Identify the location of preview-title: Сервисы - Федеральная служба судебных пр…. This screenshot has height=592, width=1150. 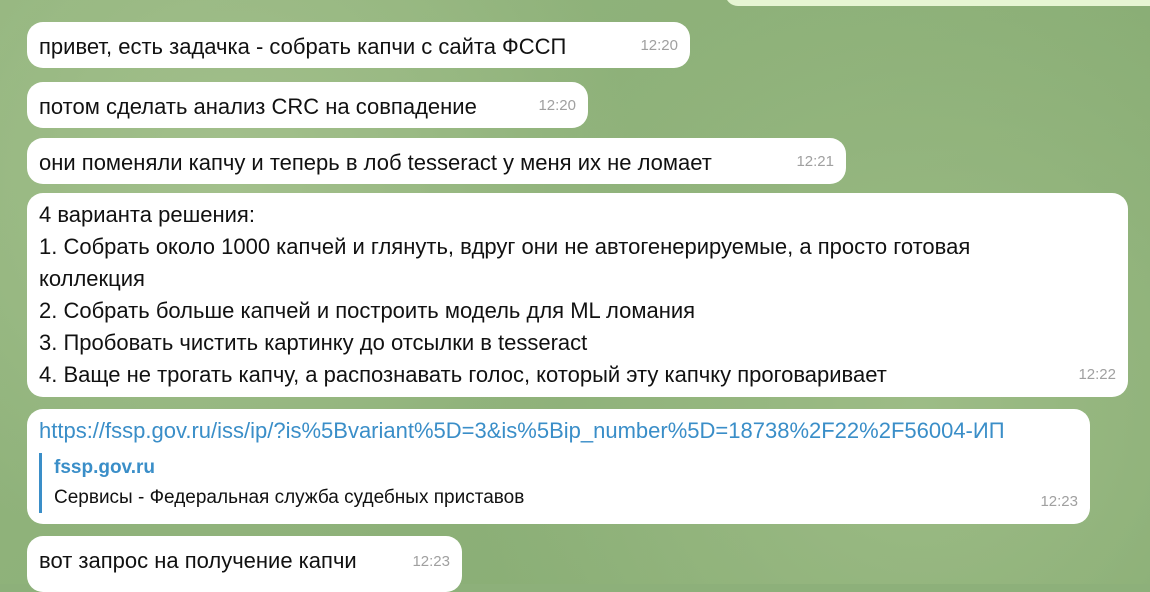
(289, 497).